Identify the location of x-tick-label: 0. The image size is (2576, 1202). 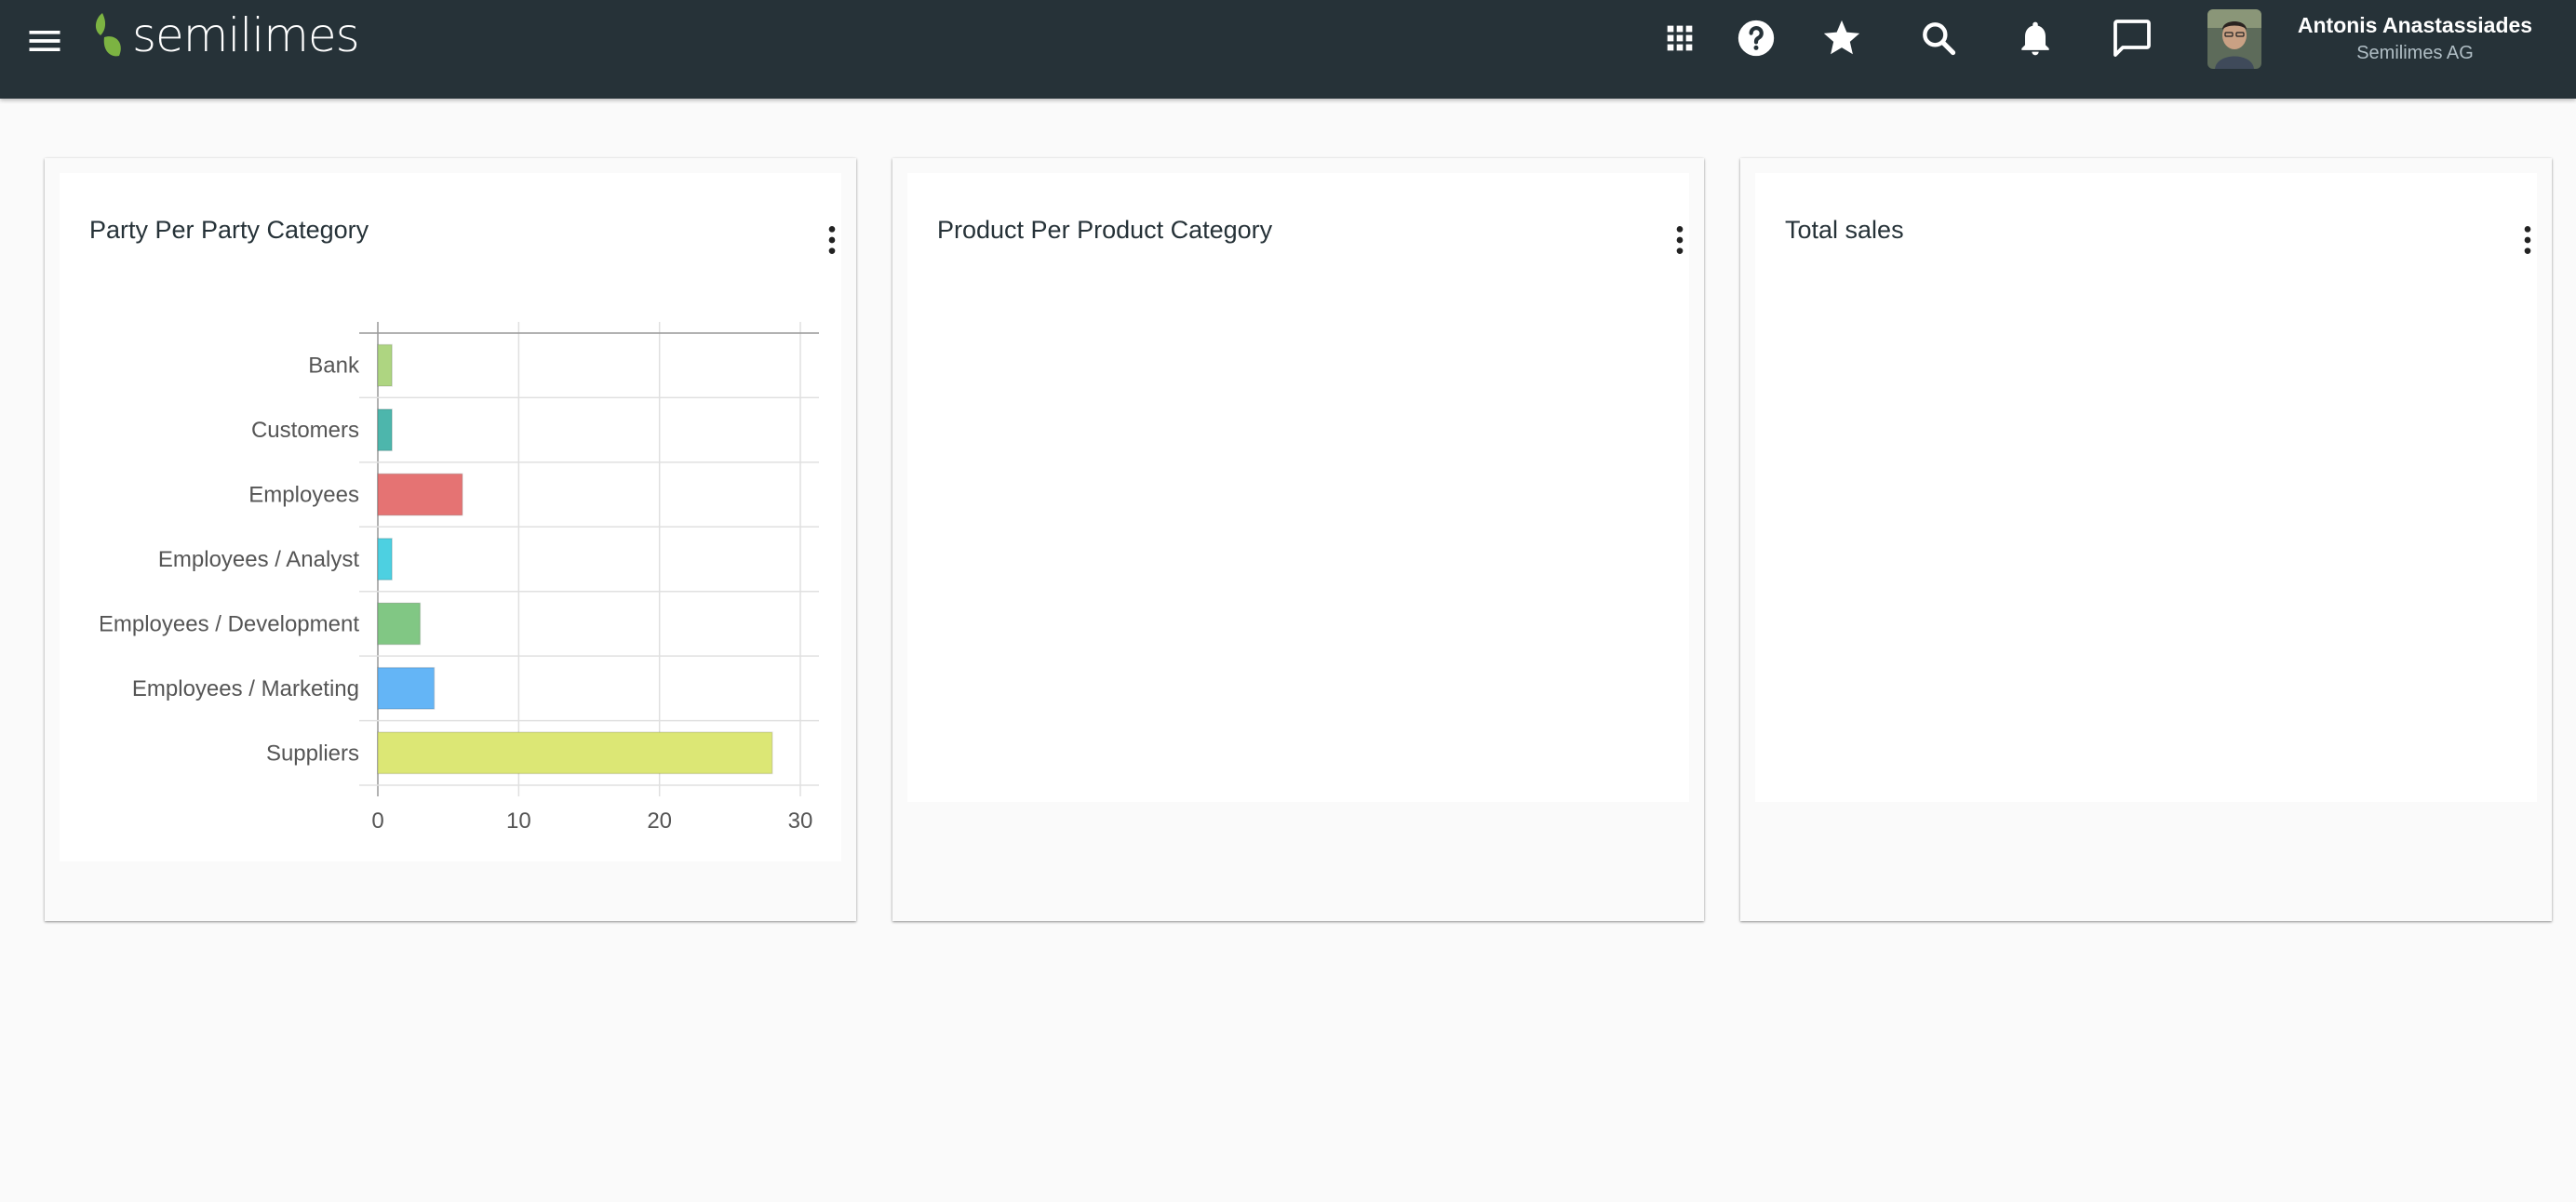
(377, 821).